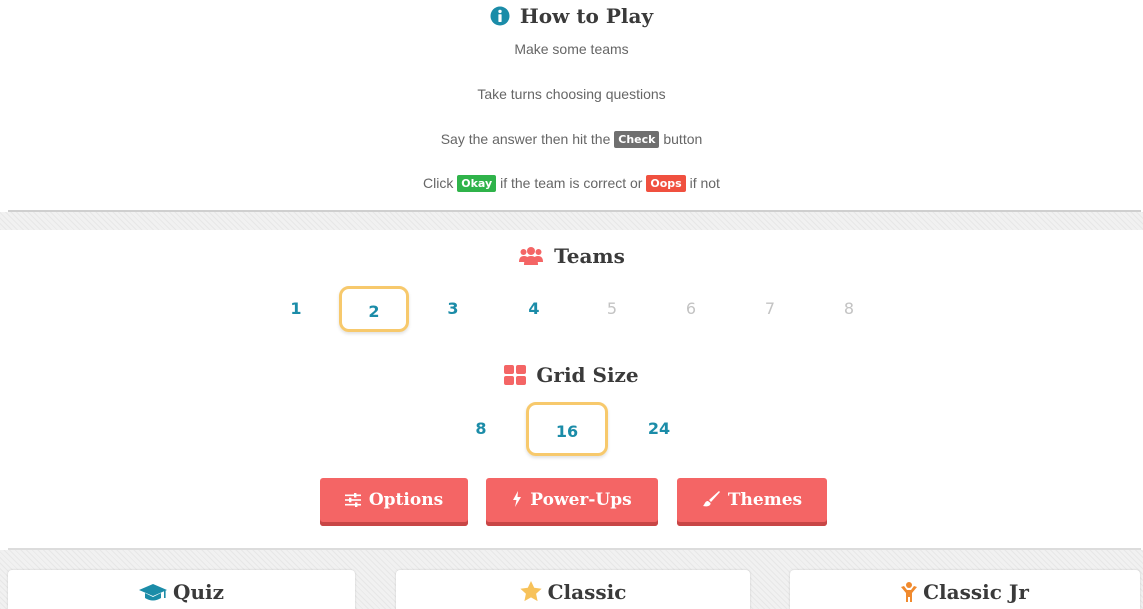 The image size is (1143, 609). I want to click on child-icon, so click(909, 591).